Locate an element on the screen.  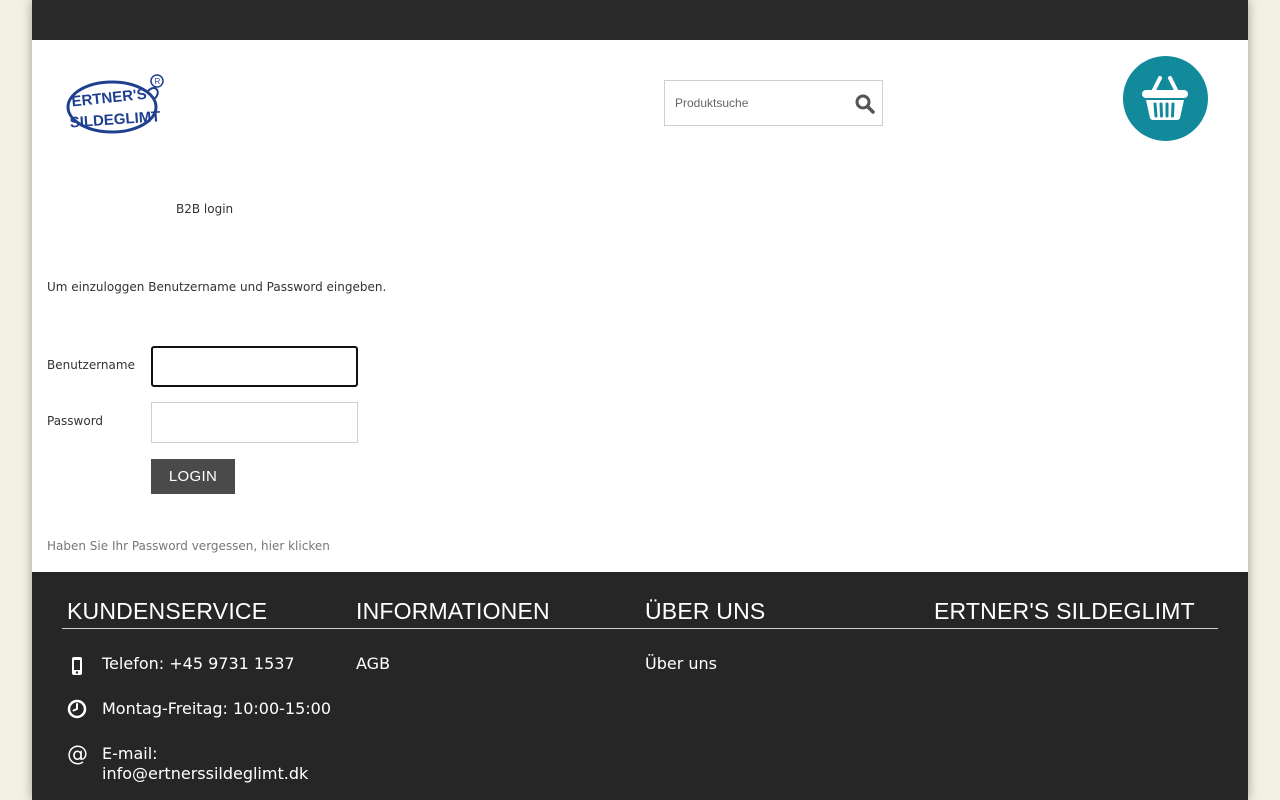
footer-email-link: info@ertnerssildeglimt.dk is located at coordinates (205, 774).